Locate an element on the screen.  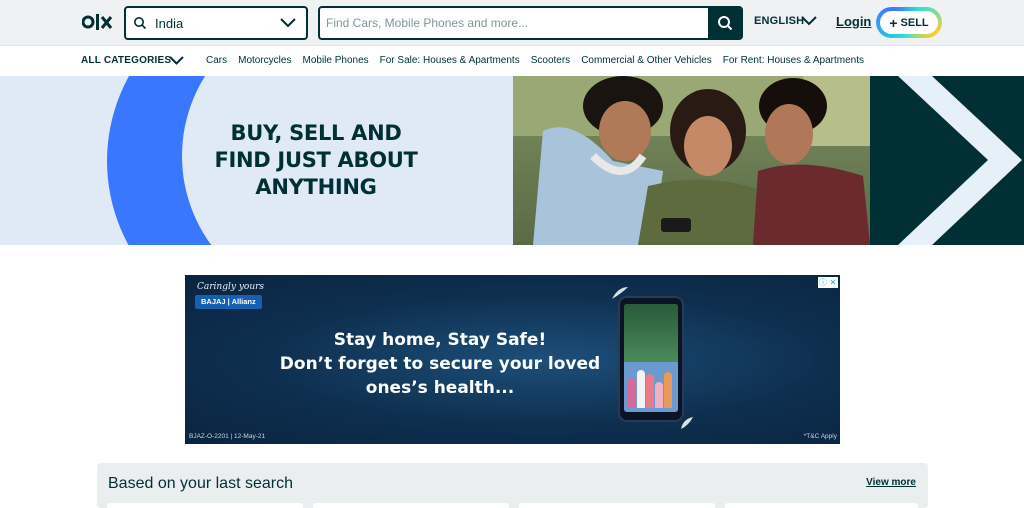
location-selector: India is located at coordinates (216, 23).